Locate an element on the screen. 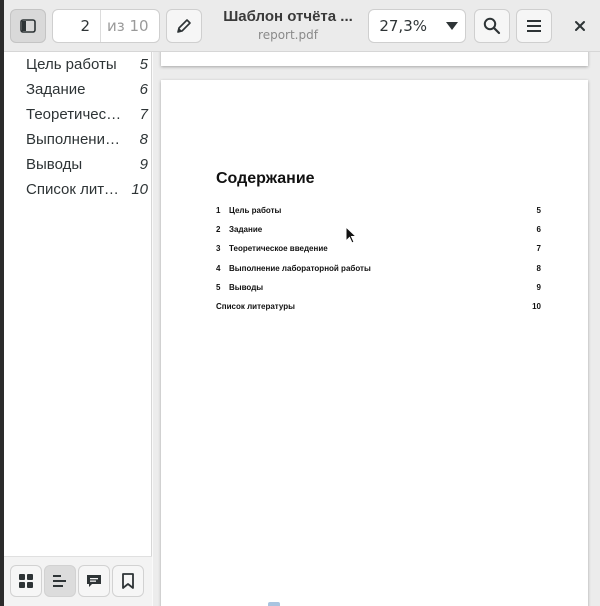 Image resolution: width=600 pixels, height=606 pixels. bookmarks-icon is located at coordinates (128, 581).